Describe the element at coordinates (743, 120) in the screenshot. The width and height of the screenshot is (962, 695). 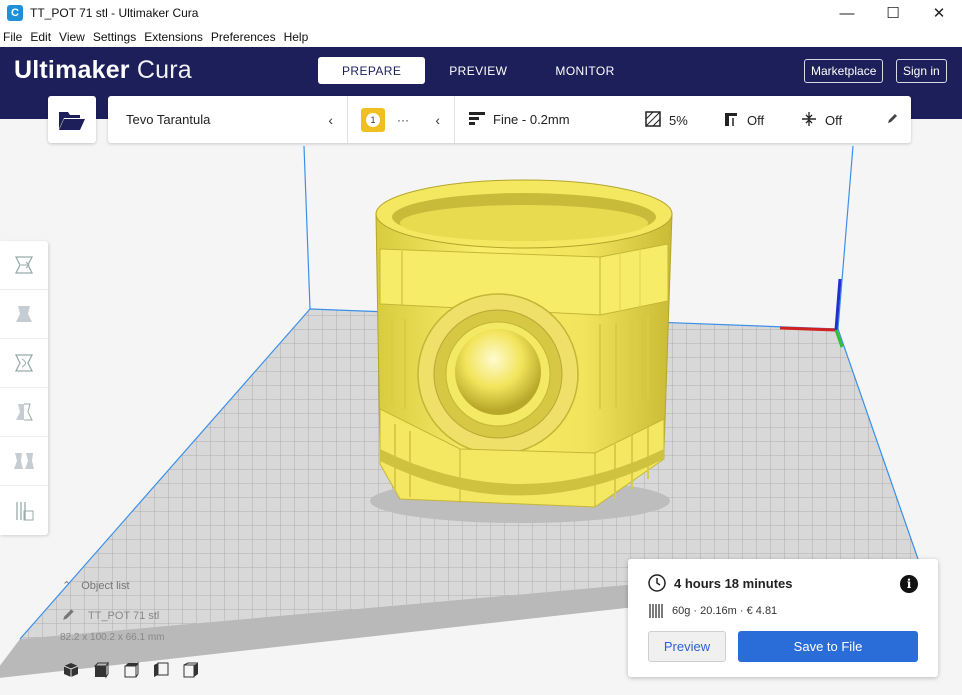
I see `support-setting: Off` at that location.